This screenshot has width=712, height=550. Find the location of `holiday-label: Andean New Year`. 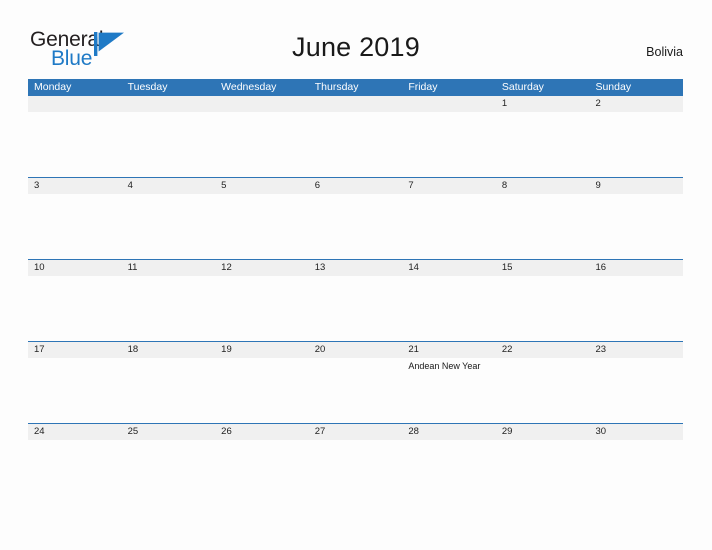

holiday-label: Andean New Year is located at coordinates (444, 366).